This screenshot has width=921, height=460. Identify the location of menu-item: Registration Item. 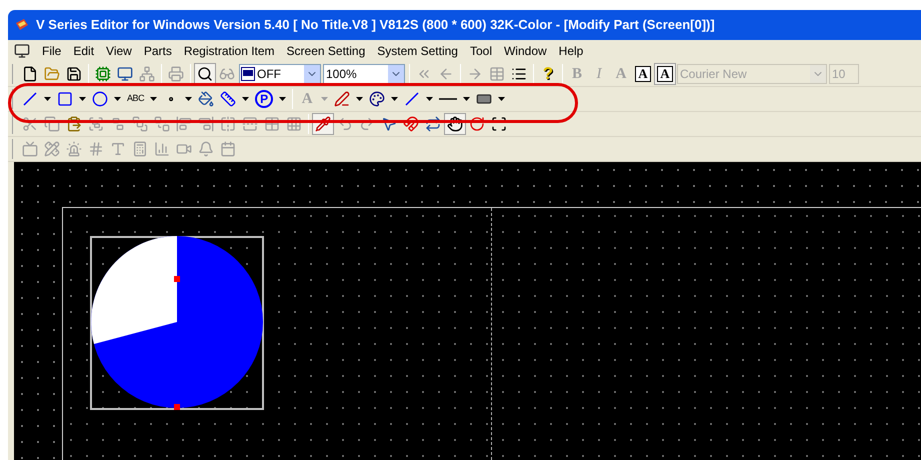
(229, 51).